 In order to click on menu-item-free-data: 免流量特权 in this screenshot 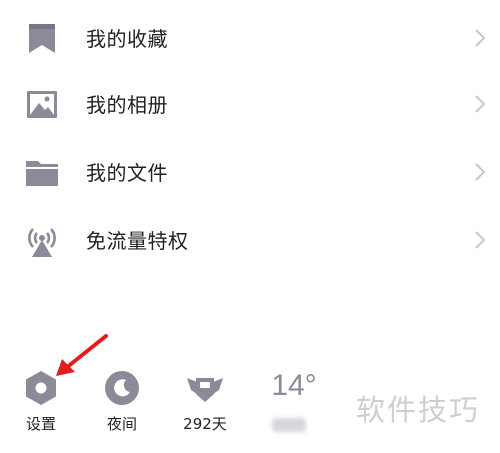, I will do `click(250, 242)`.